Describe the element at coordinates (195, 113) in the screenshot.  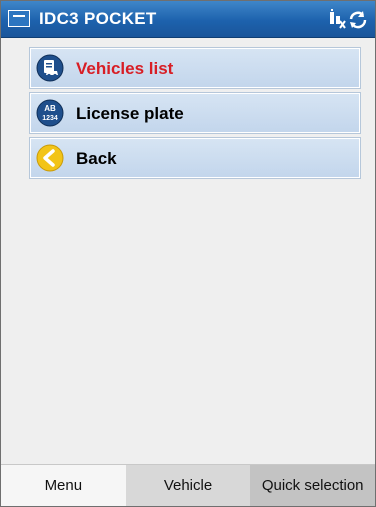
I see `menu-item-license-plate: AB 1234 License plate` at that location.